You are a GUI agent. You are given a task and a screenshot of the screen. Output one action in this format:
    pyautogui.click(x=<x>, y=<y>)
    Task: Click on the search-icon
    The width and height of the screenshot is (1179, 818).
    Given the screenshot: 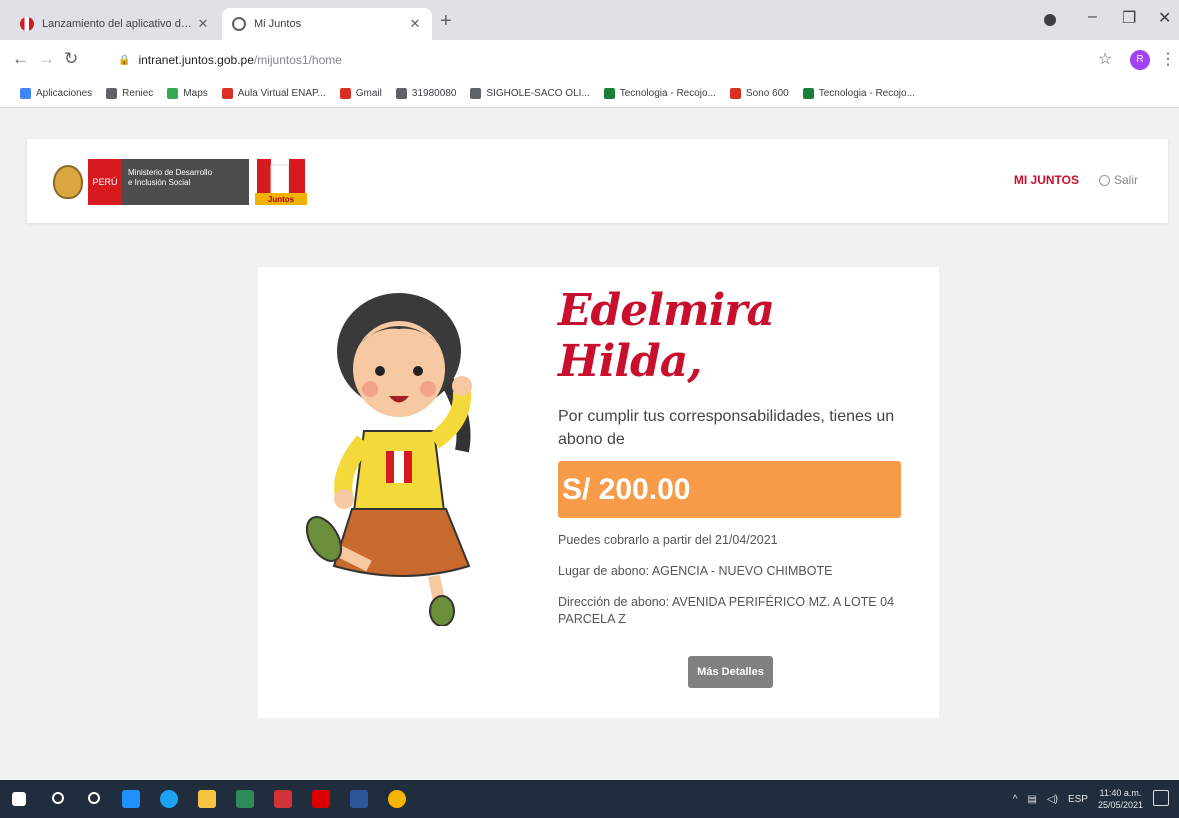 What is the action you would take?
    pyautogui.click(x=58, y=798)
    